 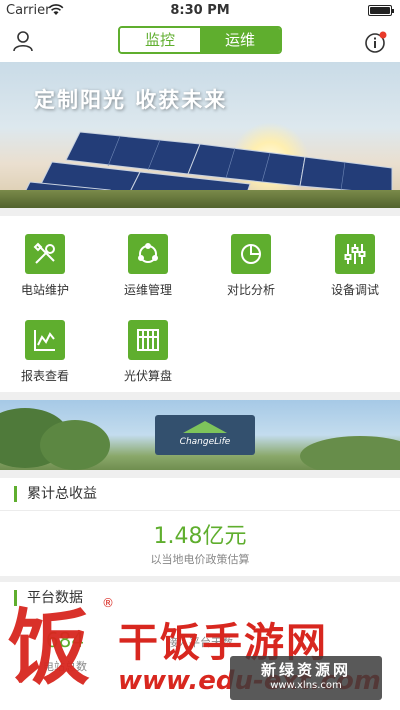 What do you see at coordinates (65, 666) in the screenshot?
I see `stat-caption: 电站总数` at bounding box center [65, 666].